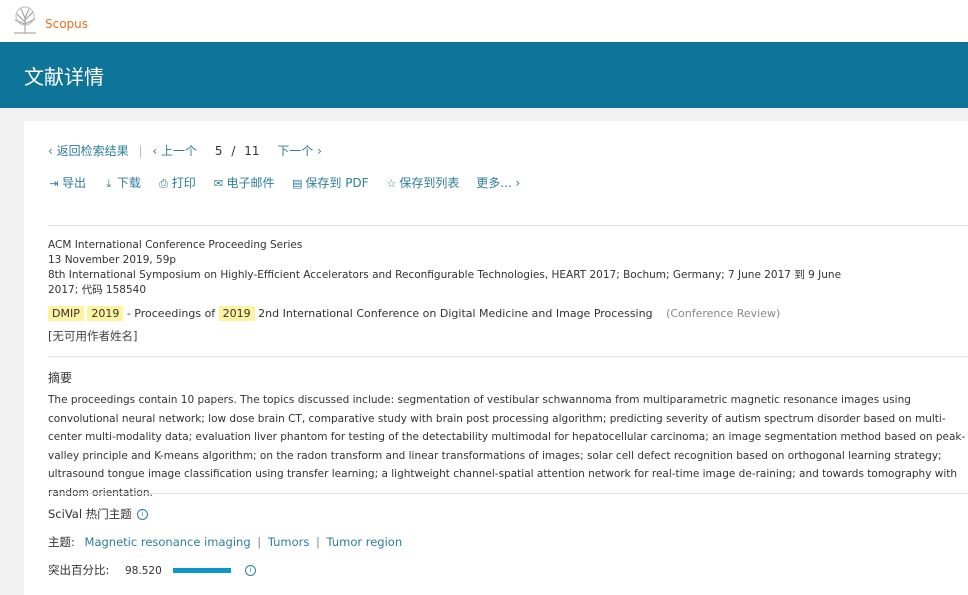 The image size is (968, 595). I want to click on percentile-bar, so click(202, 570).